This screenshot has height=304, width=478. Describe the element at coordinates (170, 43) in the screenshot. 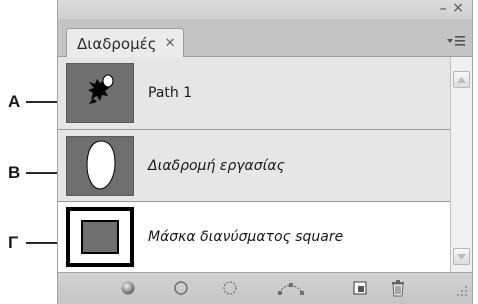

I see `close-icon: ✕` at that location.